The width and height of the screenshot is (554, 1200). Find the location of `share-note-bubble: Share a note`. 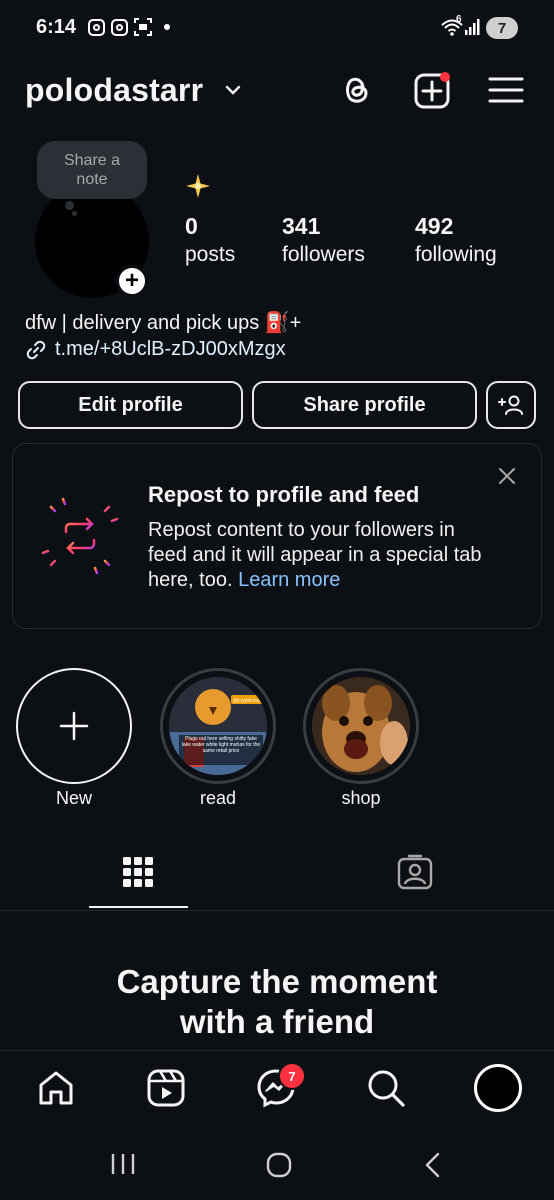

share-note-bubble: Share a note is located at coordinates (92, 170).